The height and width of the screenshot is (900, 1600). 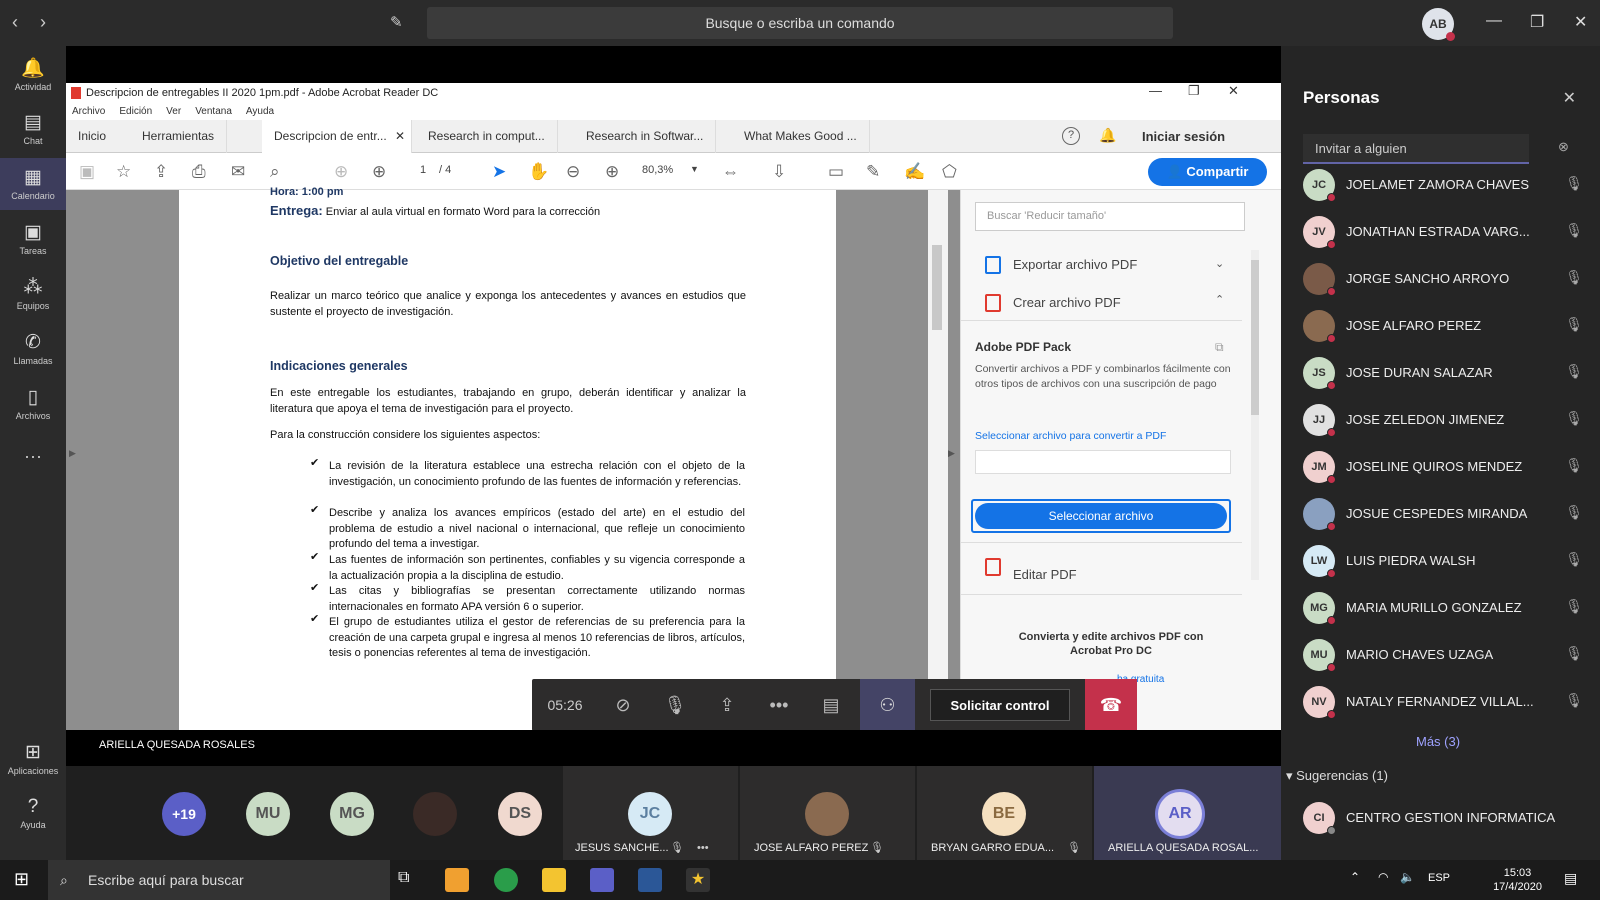 I want to click on person-row: JS JOSE DURAN SALAZAR 🎙, so click(x=1448, y=373).